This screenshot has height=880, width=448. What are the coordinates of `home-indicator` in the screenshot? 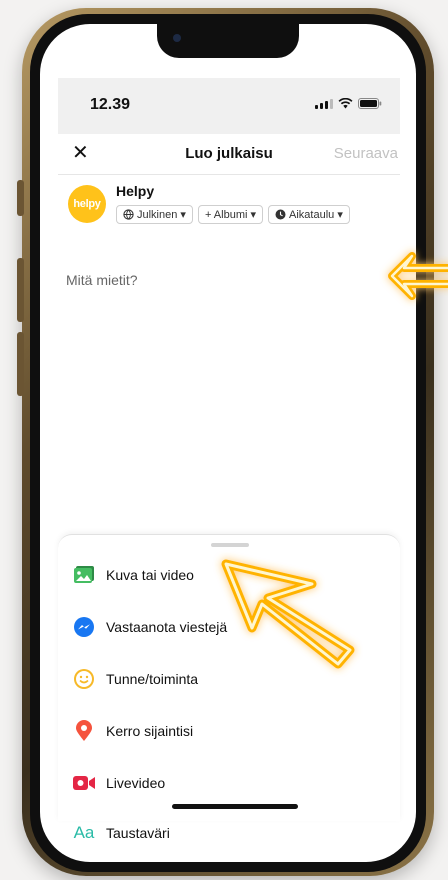 It's located at (235, 806).